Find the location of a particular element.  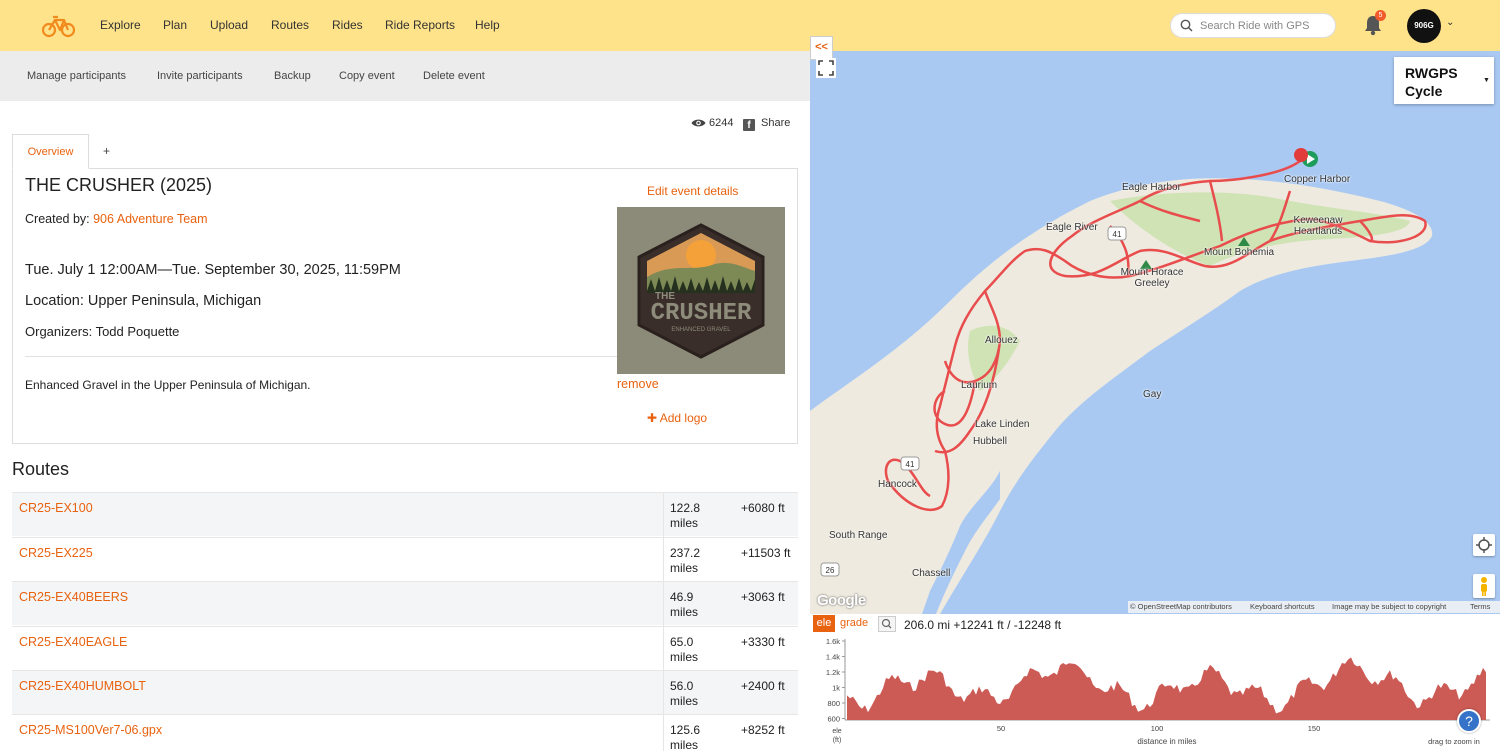

distance-value: 65.0 is located at coordinates (682, 642).